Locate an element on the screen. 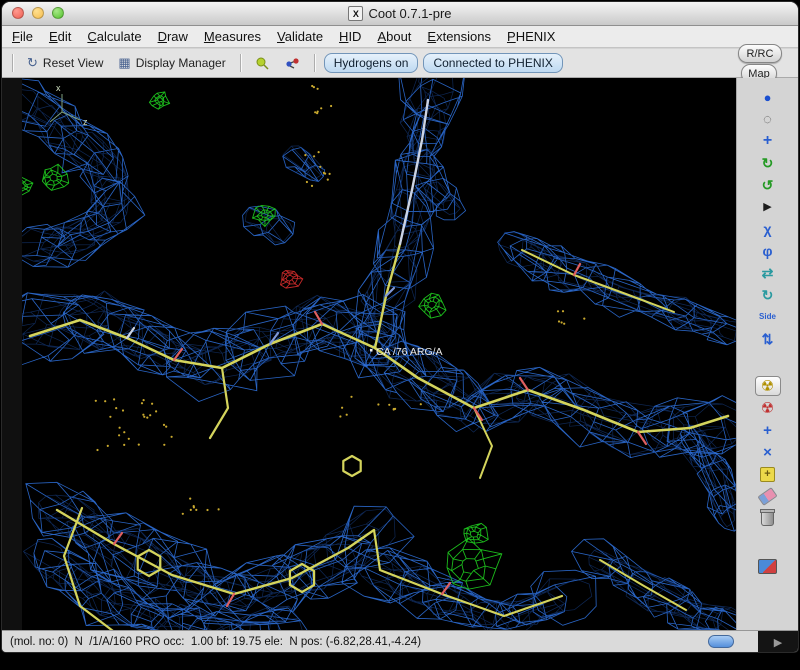 This screenshot has height=670, width=800. rigid-body-fit-icon: × is located at coordinates (768, 452).